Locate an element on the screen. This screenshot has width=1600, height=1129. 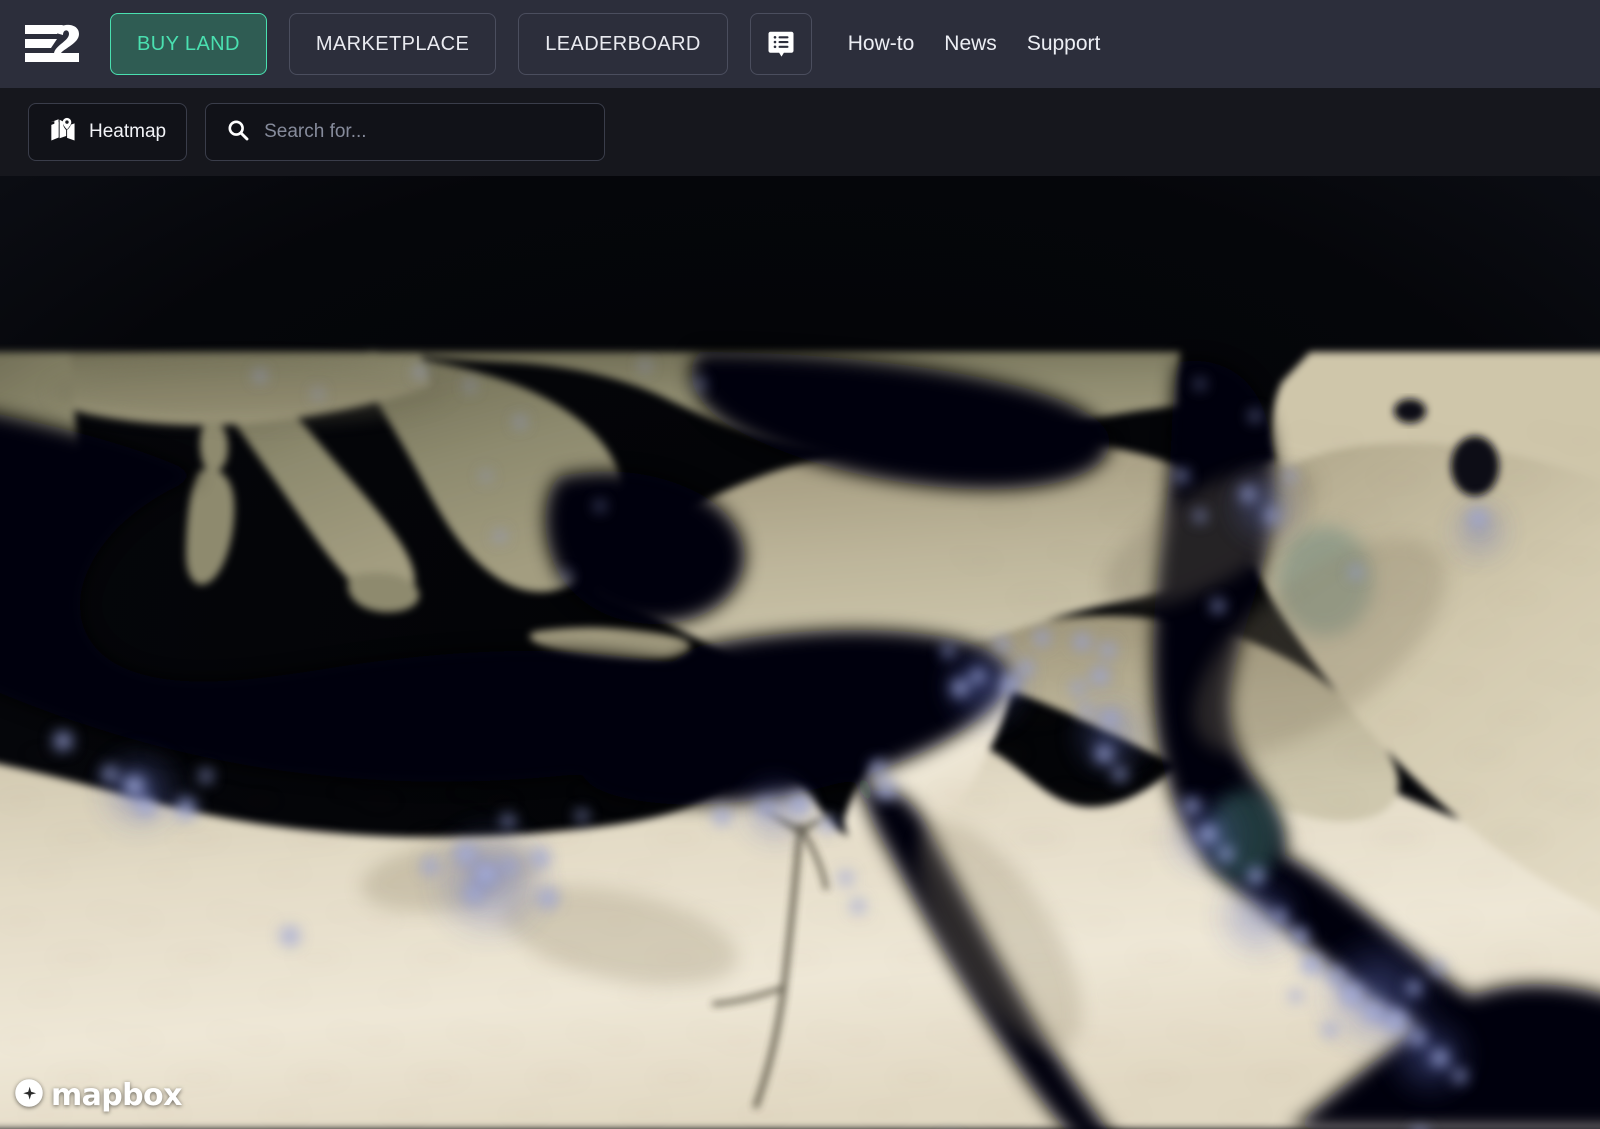
heatmap-toggle-button: Heatmap is located at coordinates (108, 132).